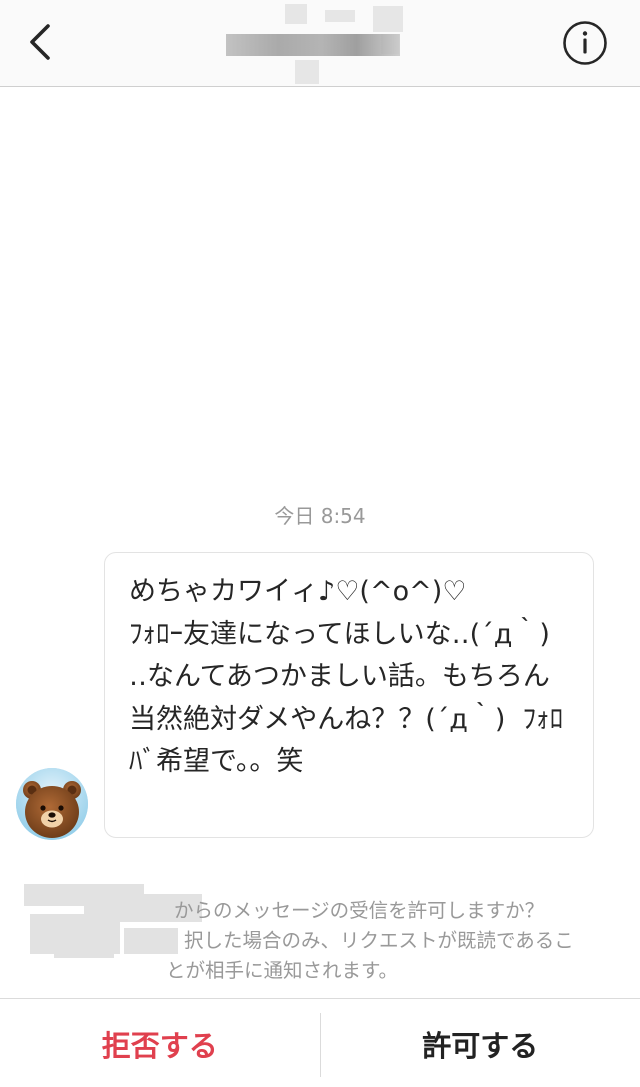 This screenshot has height=1087, width=640. I want to click on chevron-left-icon, so click(40, 42).